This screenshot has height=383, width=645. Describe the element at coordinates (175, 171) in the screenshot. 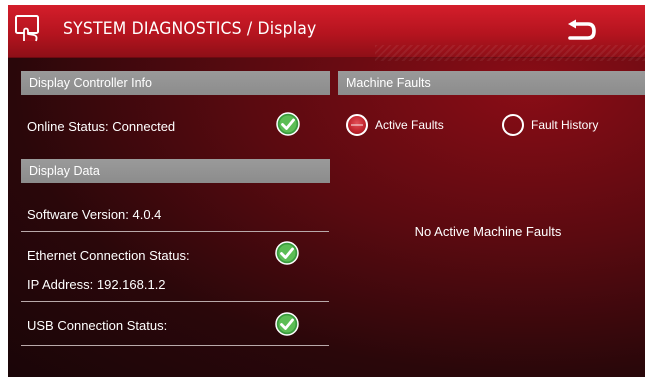

I see `display-data-header: Display Data` at that location.